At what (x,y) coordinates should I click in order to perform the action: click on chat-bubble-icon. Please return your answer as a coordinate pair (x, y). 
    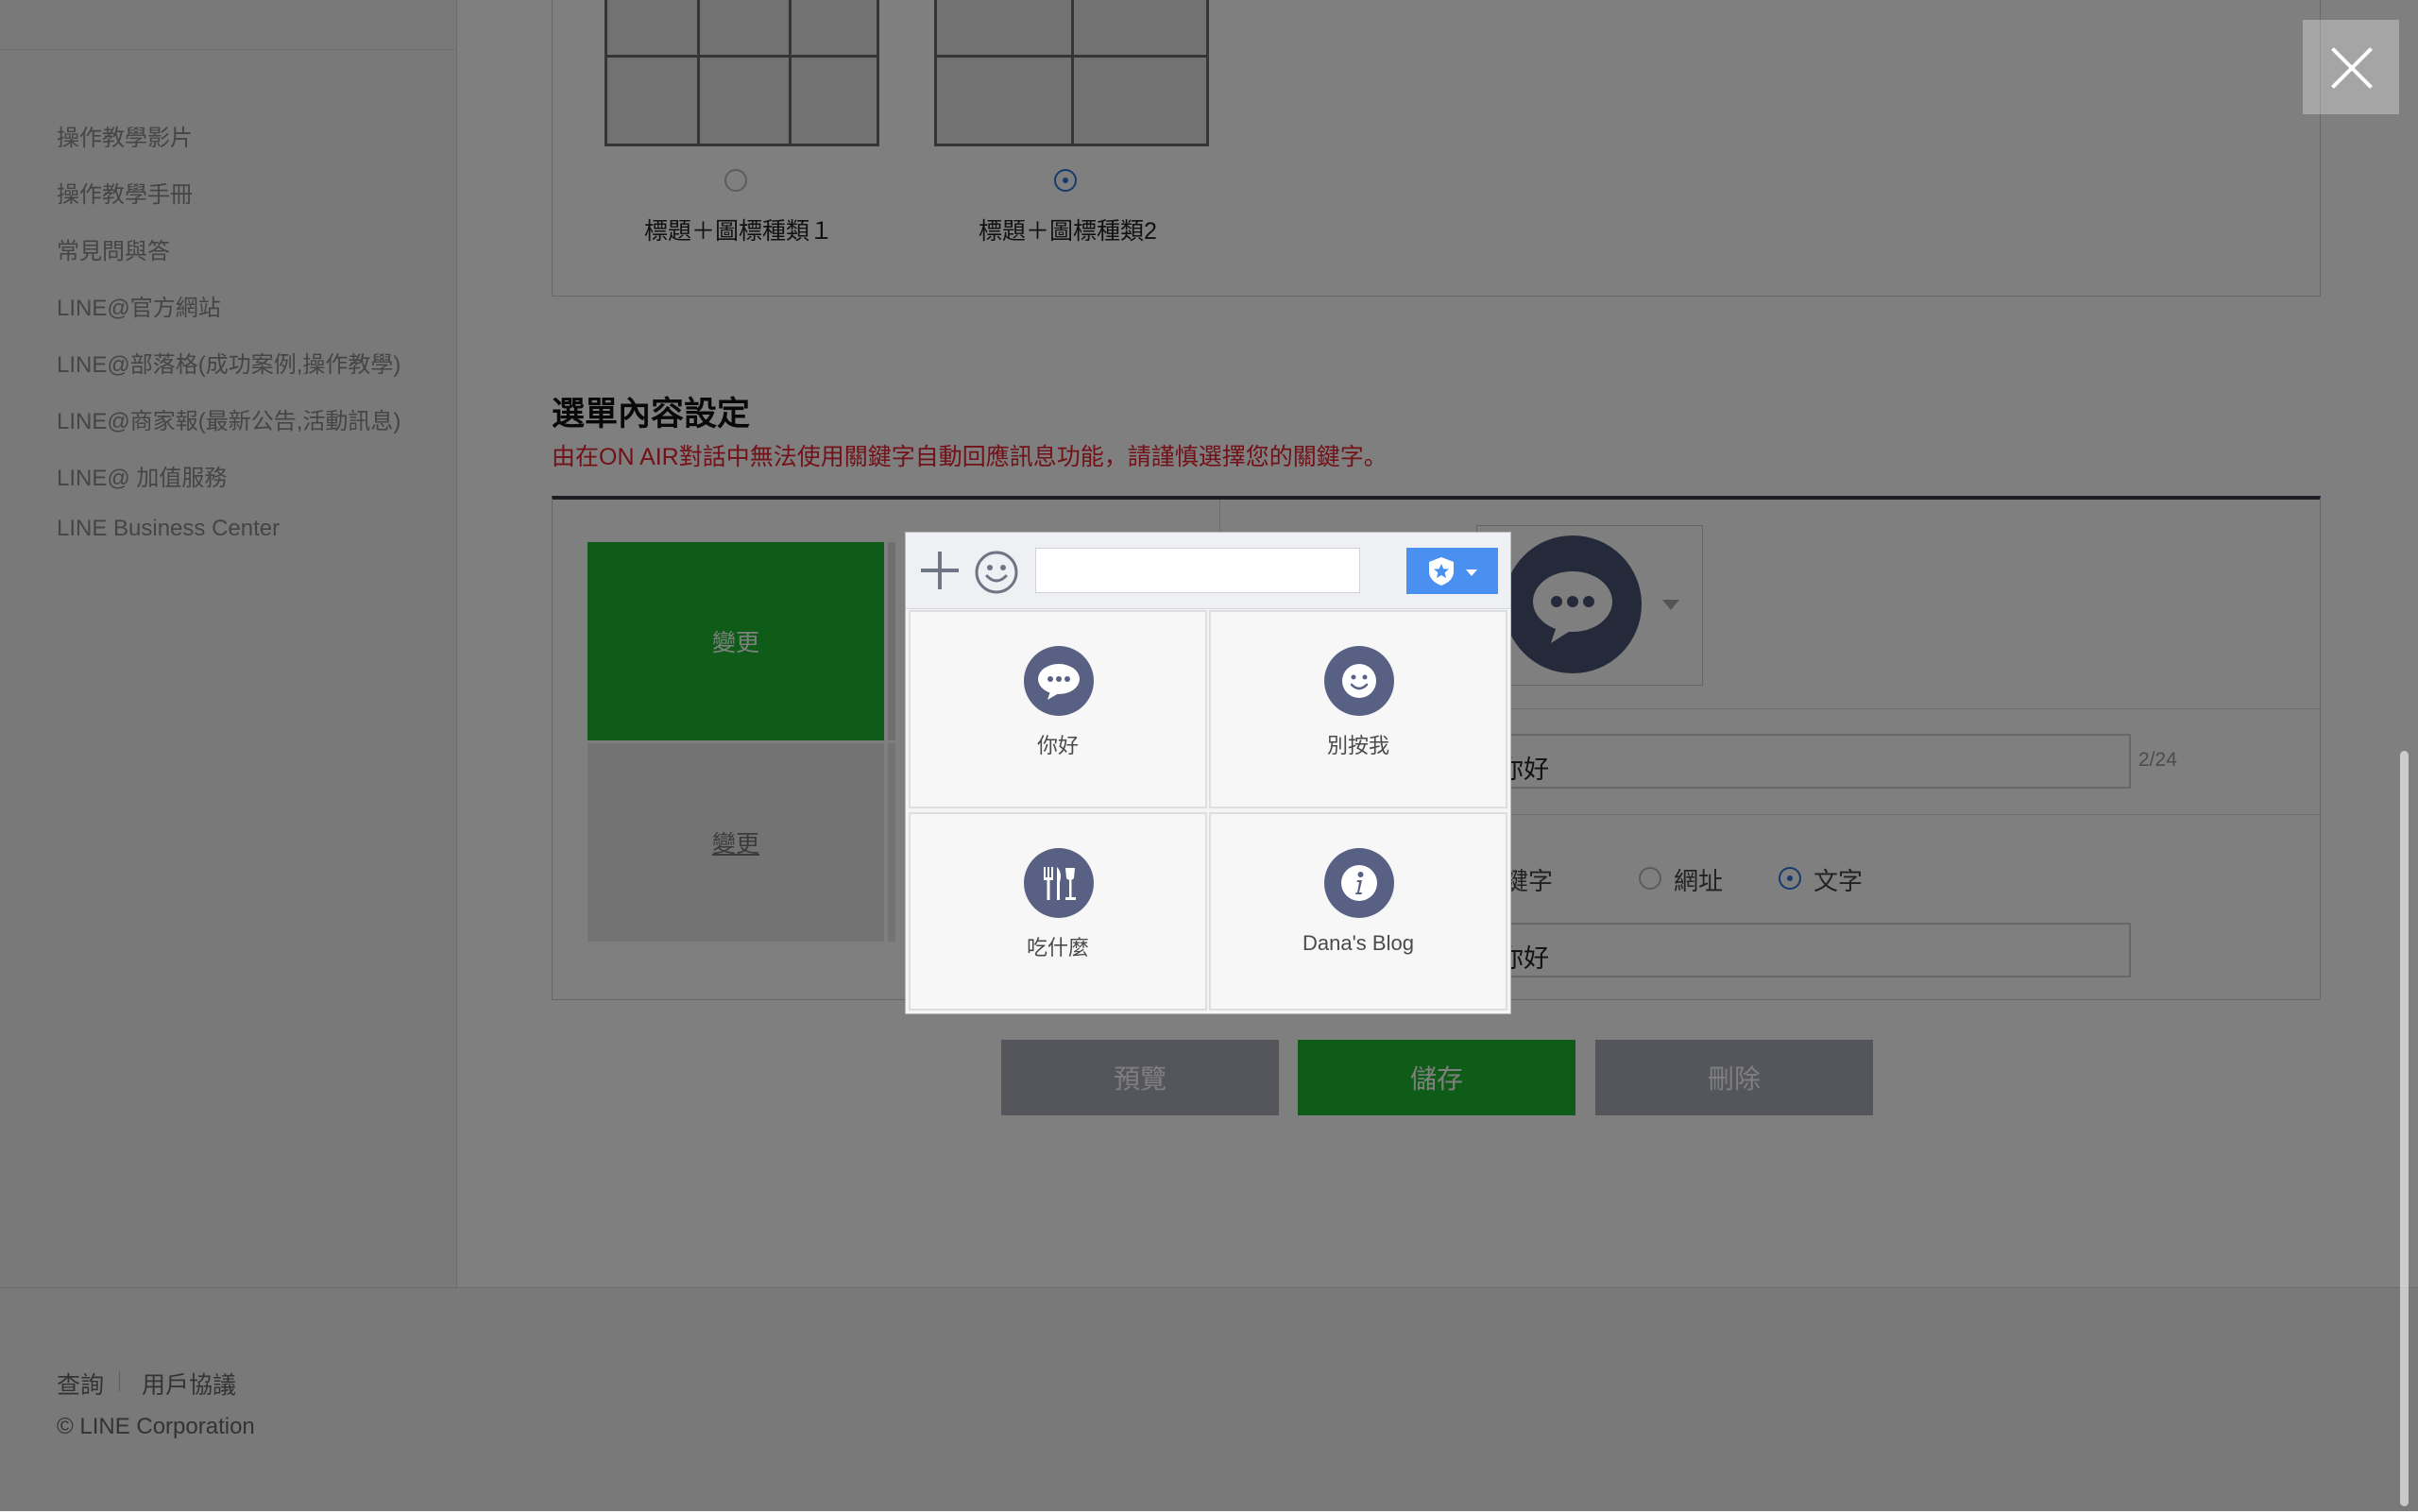
    Looking at the image, I should click on (1059, 681).